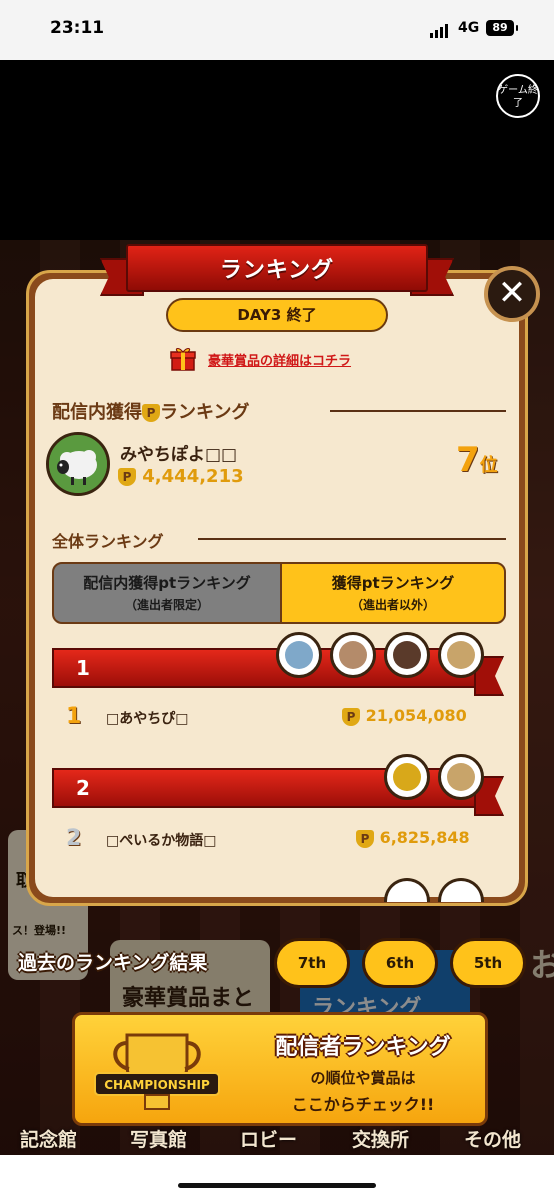 The width and height of the screenshot is (554, 1200). I want to click on close-icon: ✕, so click(512, 293).